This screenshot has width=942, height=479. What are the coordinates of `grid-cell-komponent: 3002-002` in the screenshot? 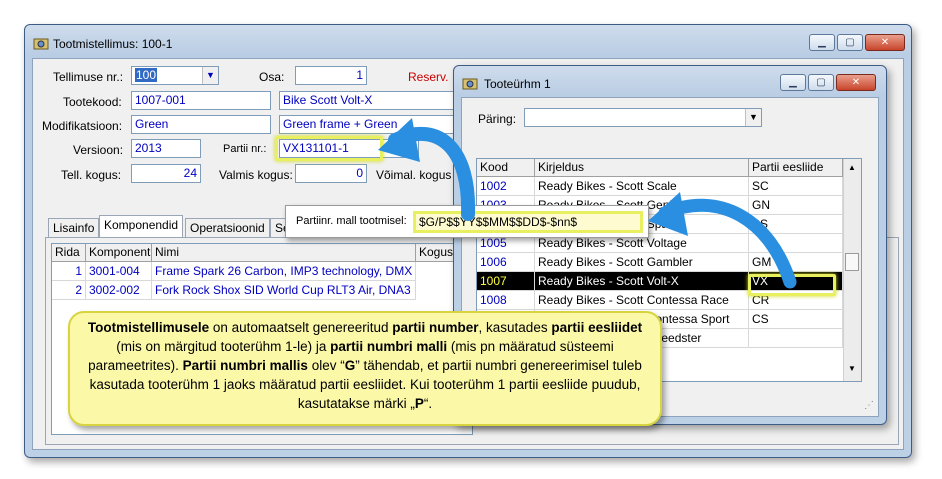 It's located at (119, 290).